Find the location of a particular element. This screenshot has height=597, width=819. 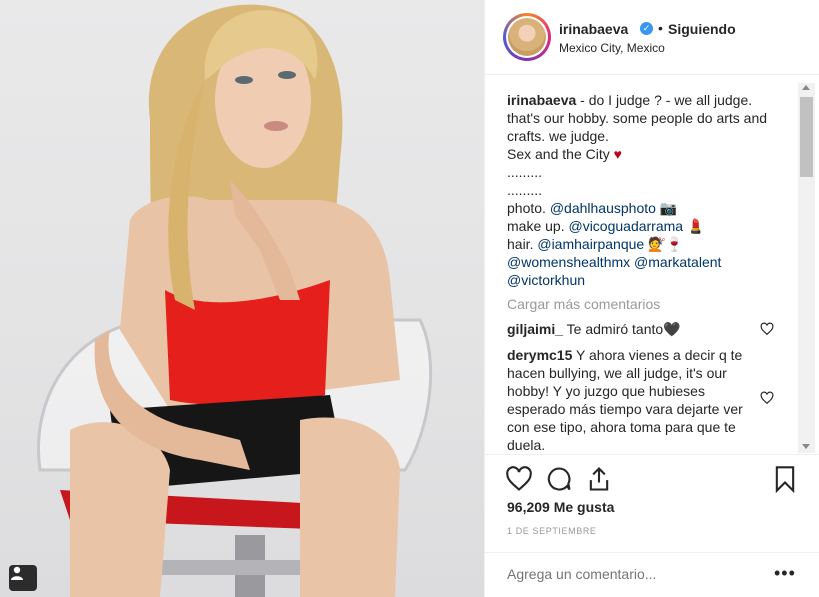

bookmark-icon is located at coordinates (785, 479).